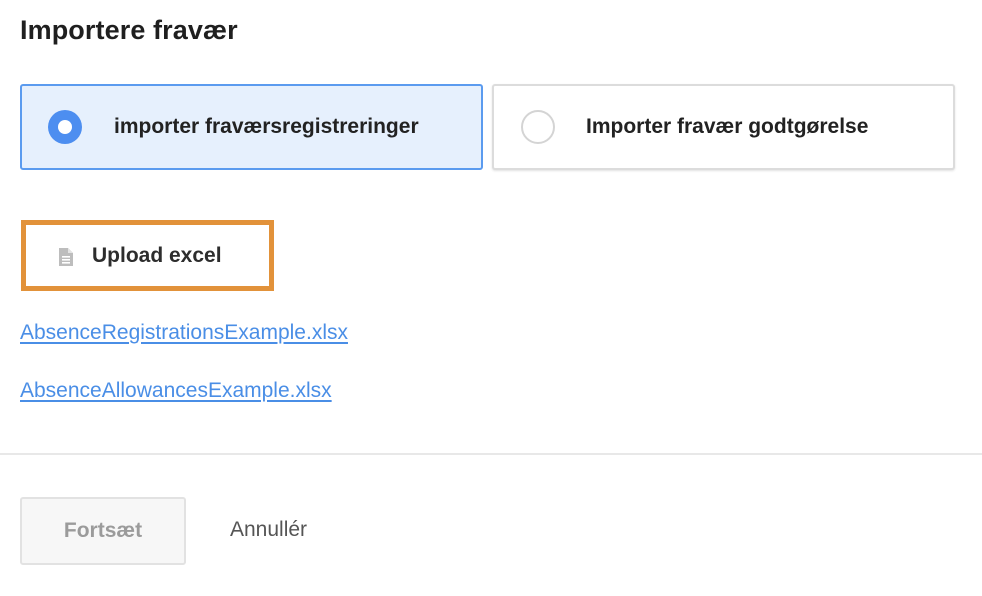  Describe the element at coordinates (176, 391) in the screenshot. I see `example-link-allowances: AbsenceAllowancesExample.xlsx` at that location.